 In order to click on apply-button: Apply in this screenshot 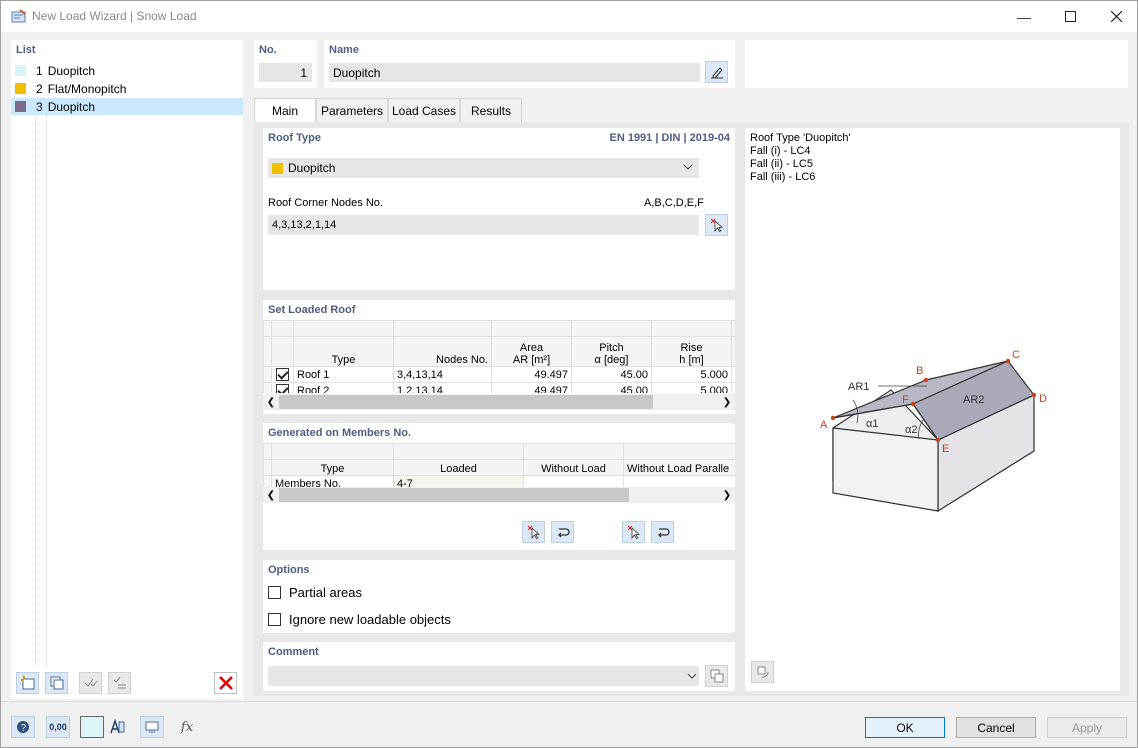, I will do `click(1087, 727)`.